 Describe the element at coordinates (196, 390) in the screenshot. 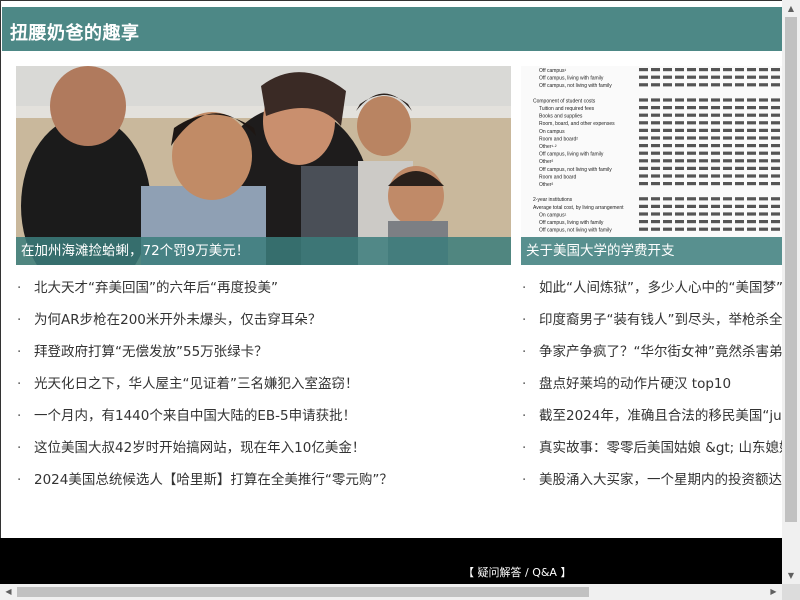

I see `article-link: 光天化日之下，华人屋主“见证着”三名嫌犯入室盗窃！` at that location.